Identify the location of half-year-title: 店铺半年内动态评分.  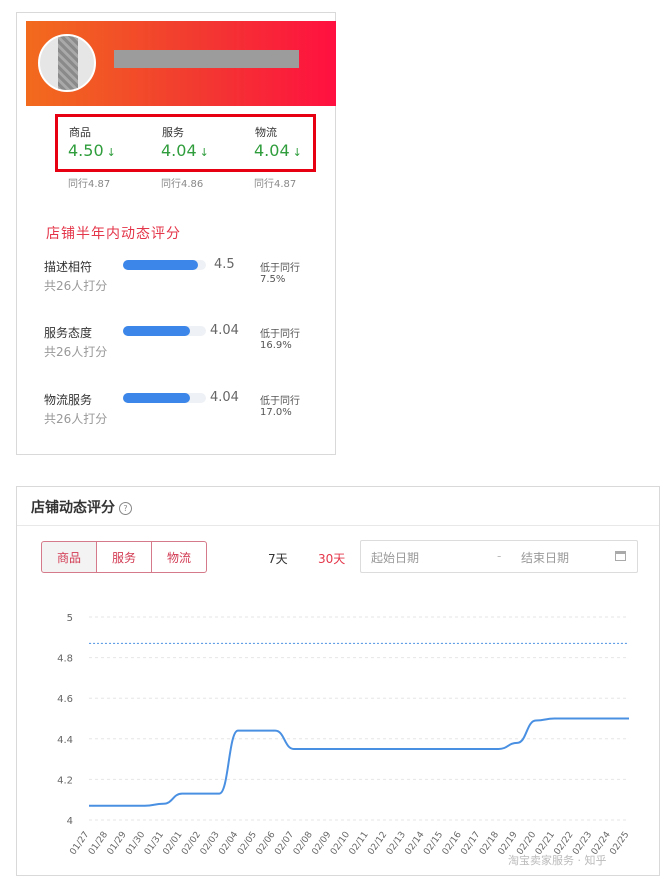
(113, 234).